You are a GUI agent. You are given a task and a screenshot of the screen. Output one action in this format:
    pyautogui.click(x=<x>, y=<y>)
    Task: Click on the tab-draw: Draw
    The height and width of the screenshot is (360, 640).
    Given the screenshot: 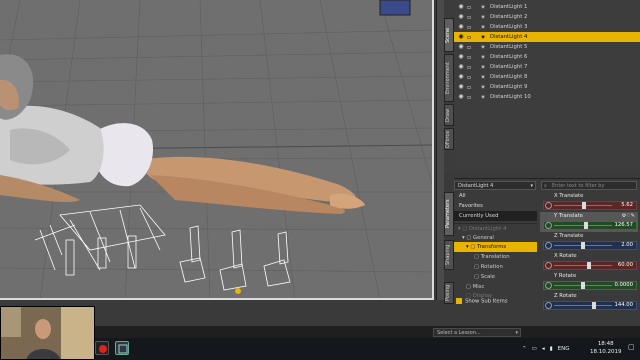 What is the action you would take?
    pyautogui.click(x=449, y=115)
    